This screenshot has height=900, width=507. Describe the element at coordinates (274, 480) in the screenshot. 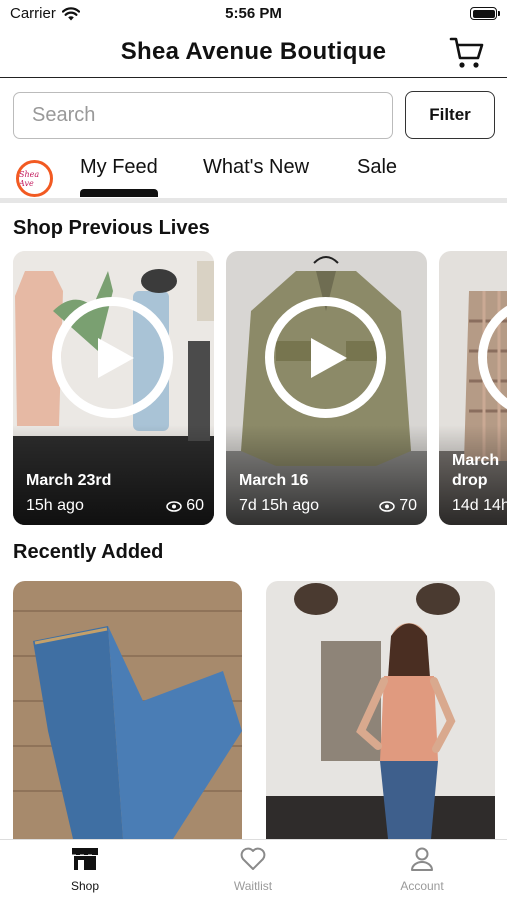

I see `live-title: March 16` at that location.